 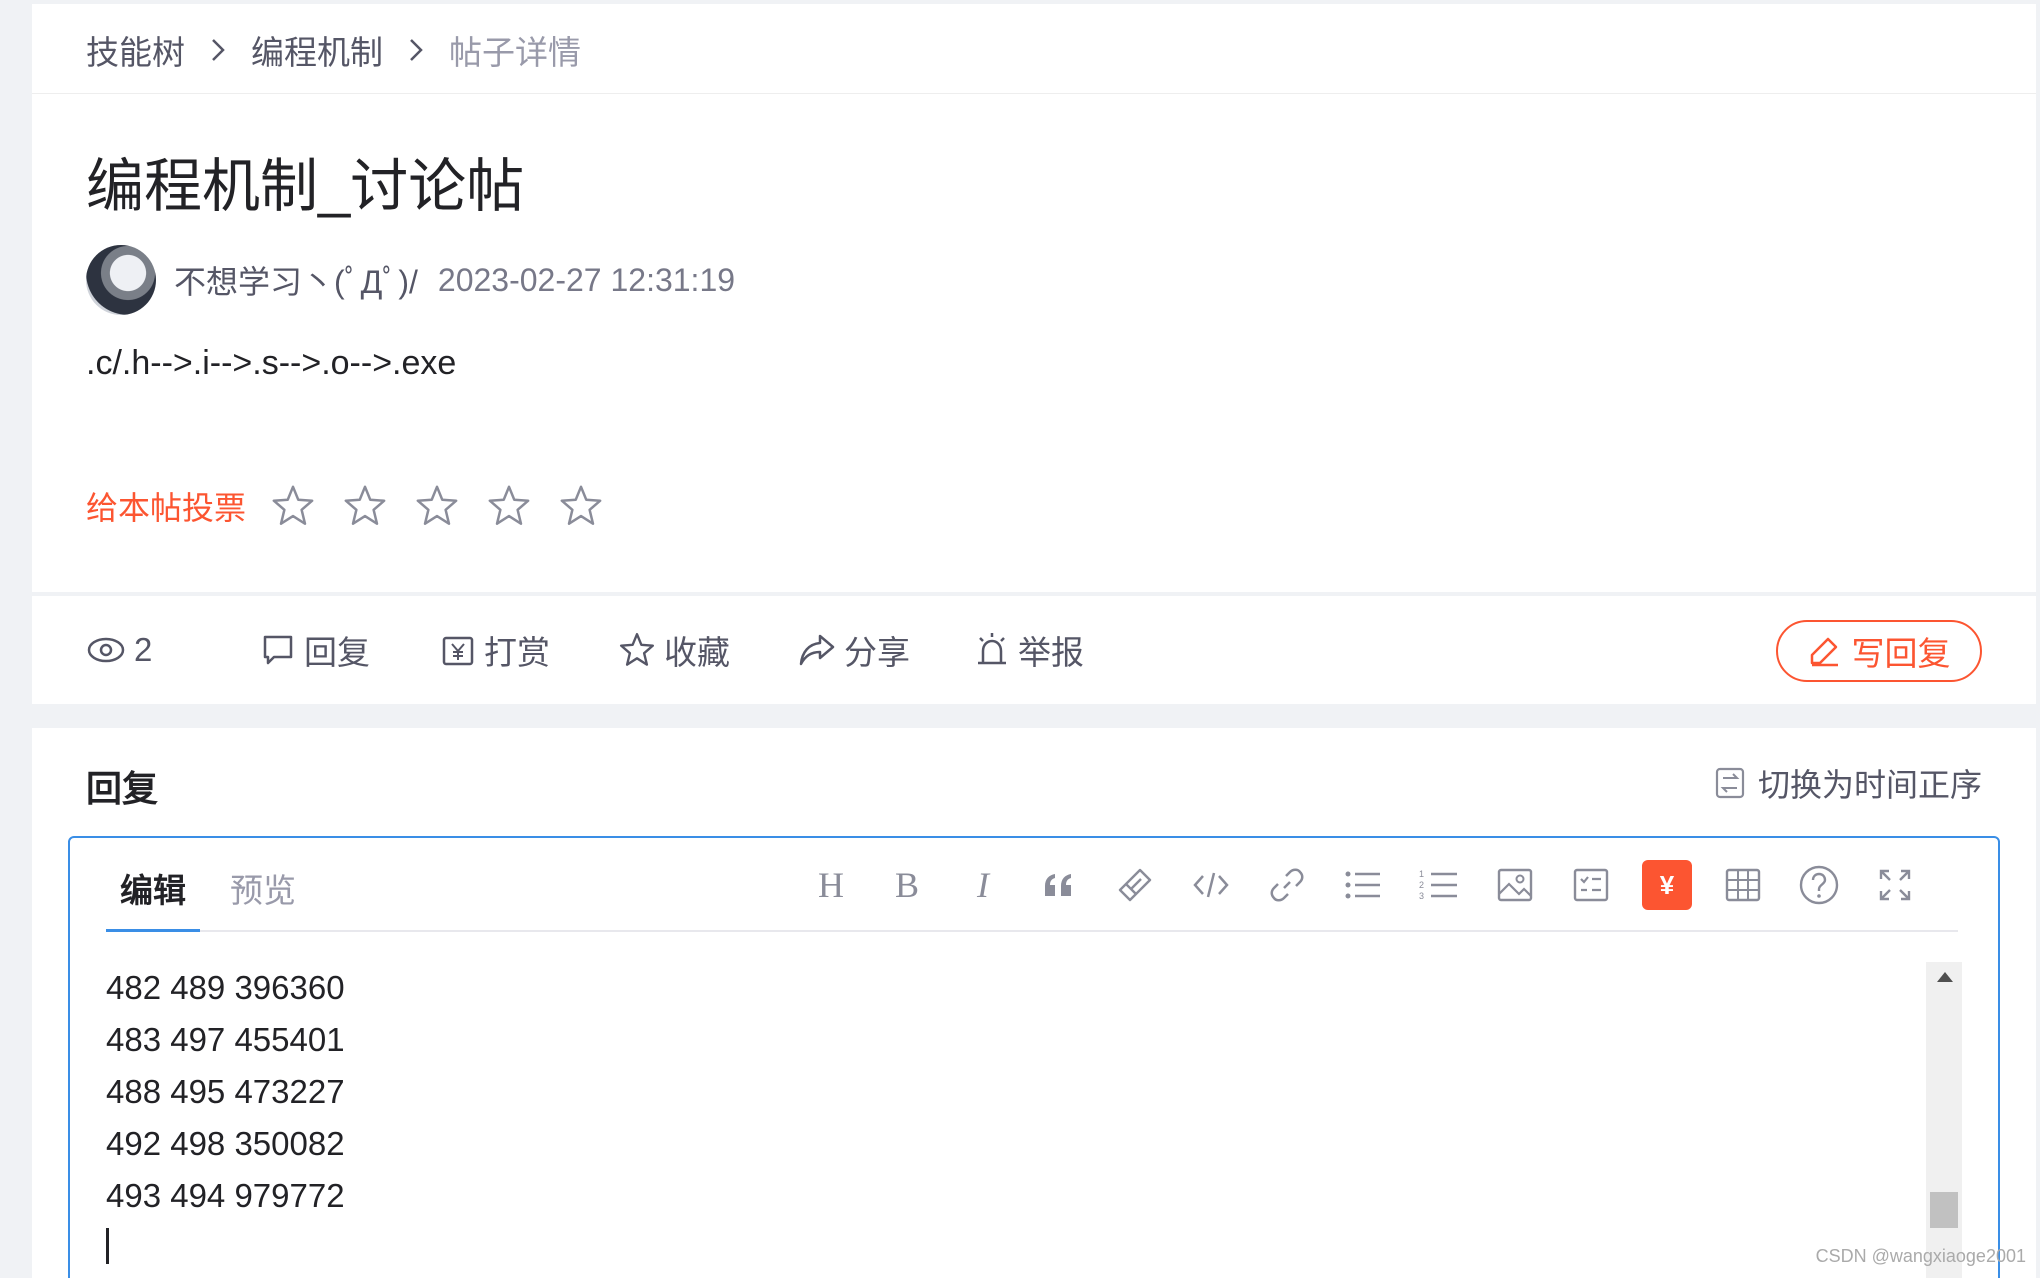 I want to click on view-count-value: 2, so click(x=143, y=649).